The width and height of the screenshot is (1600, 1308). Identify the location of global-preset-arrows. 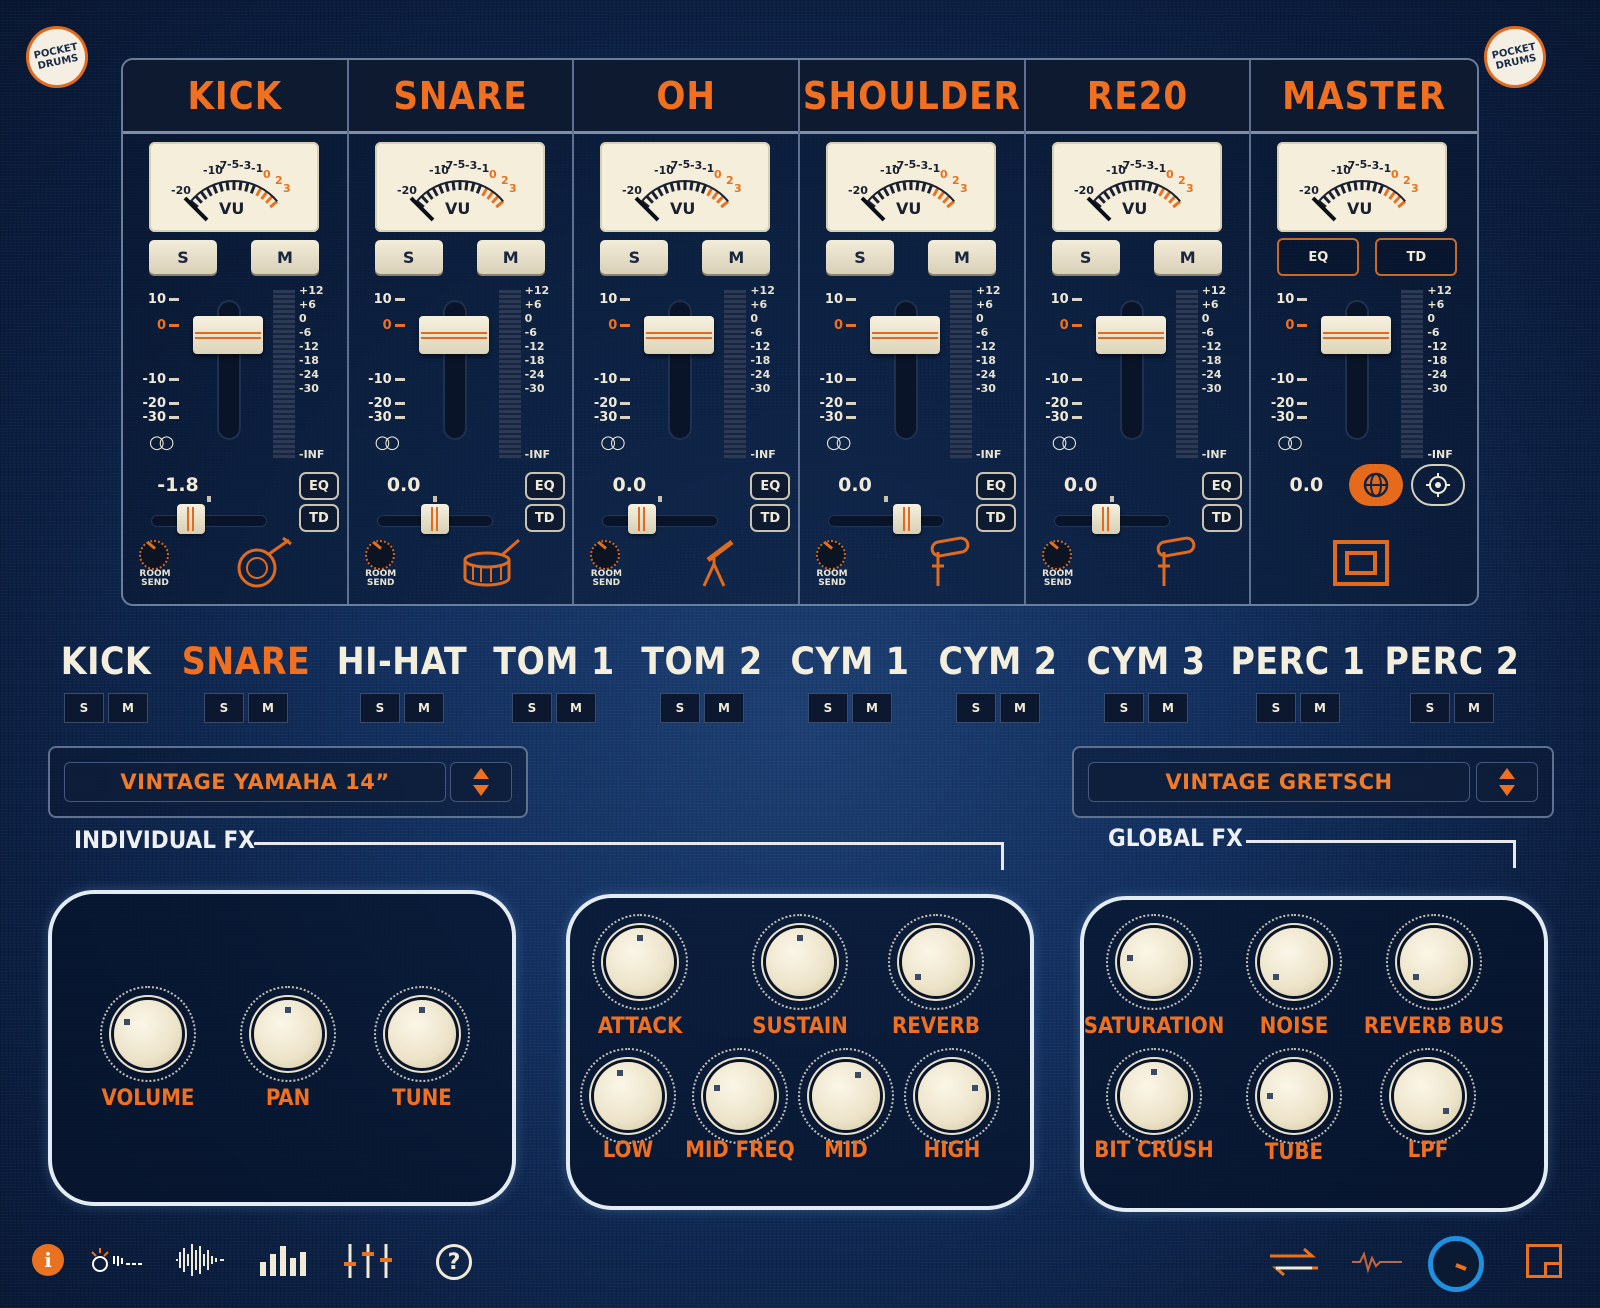
(1507, 782).